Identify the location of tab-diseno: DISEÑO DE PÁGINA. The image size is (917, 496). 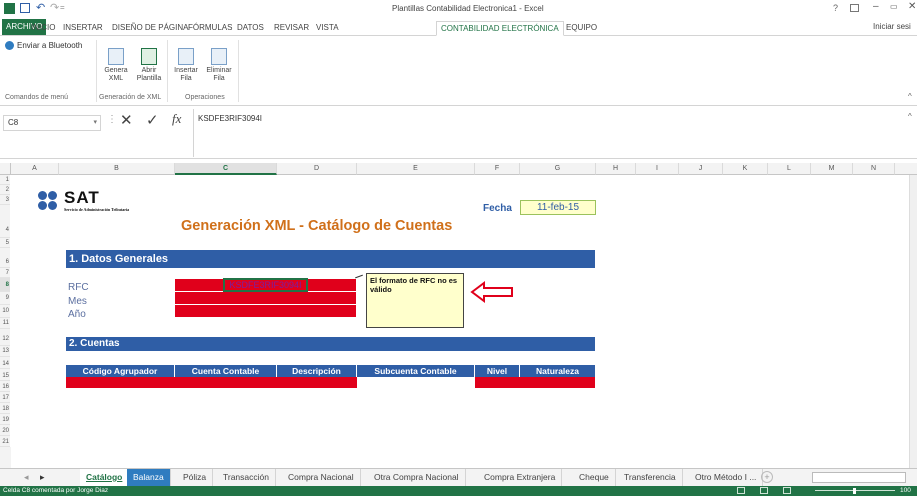
(150, 28).